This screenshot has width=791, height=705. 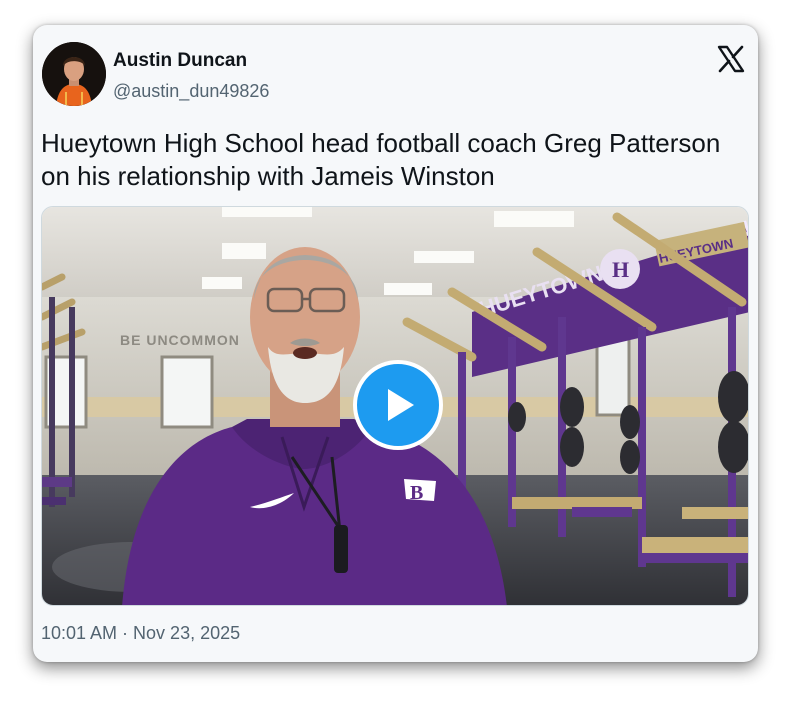 I want to click on svg-text: H, so click(x=620, y=269).